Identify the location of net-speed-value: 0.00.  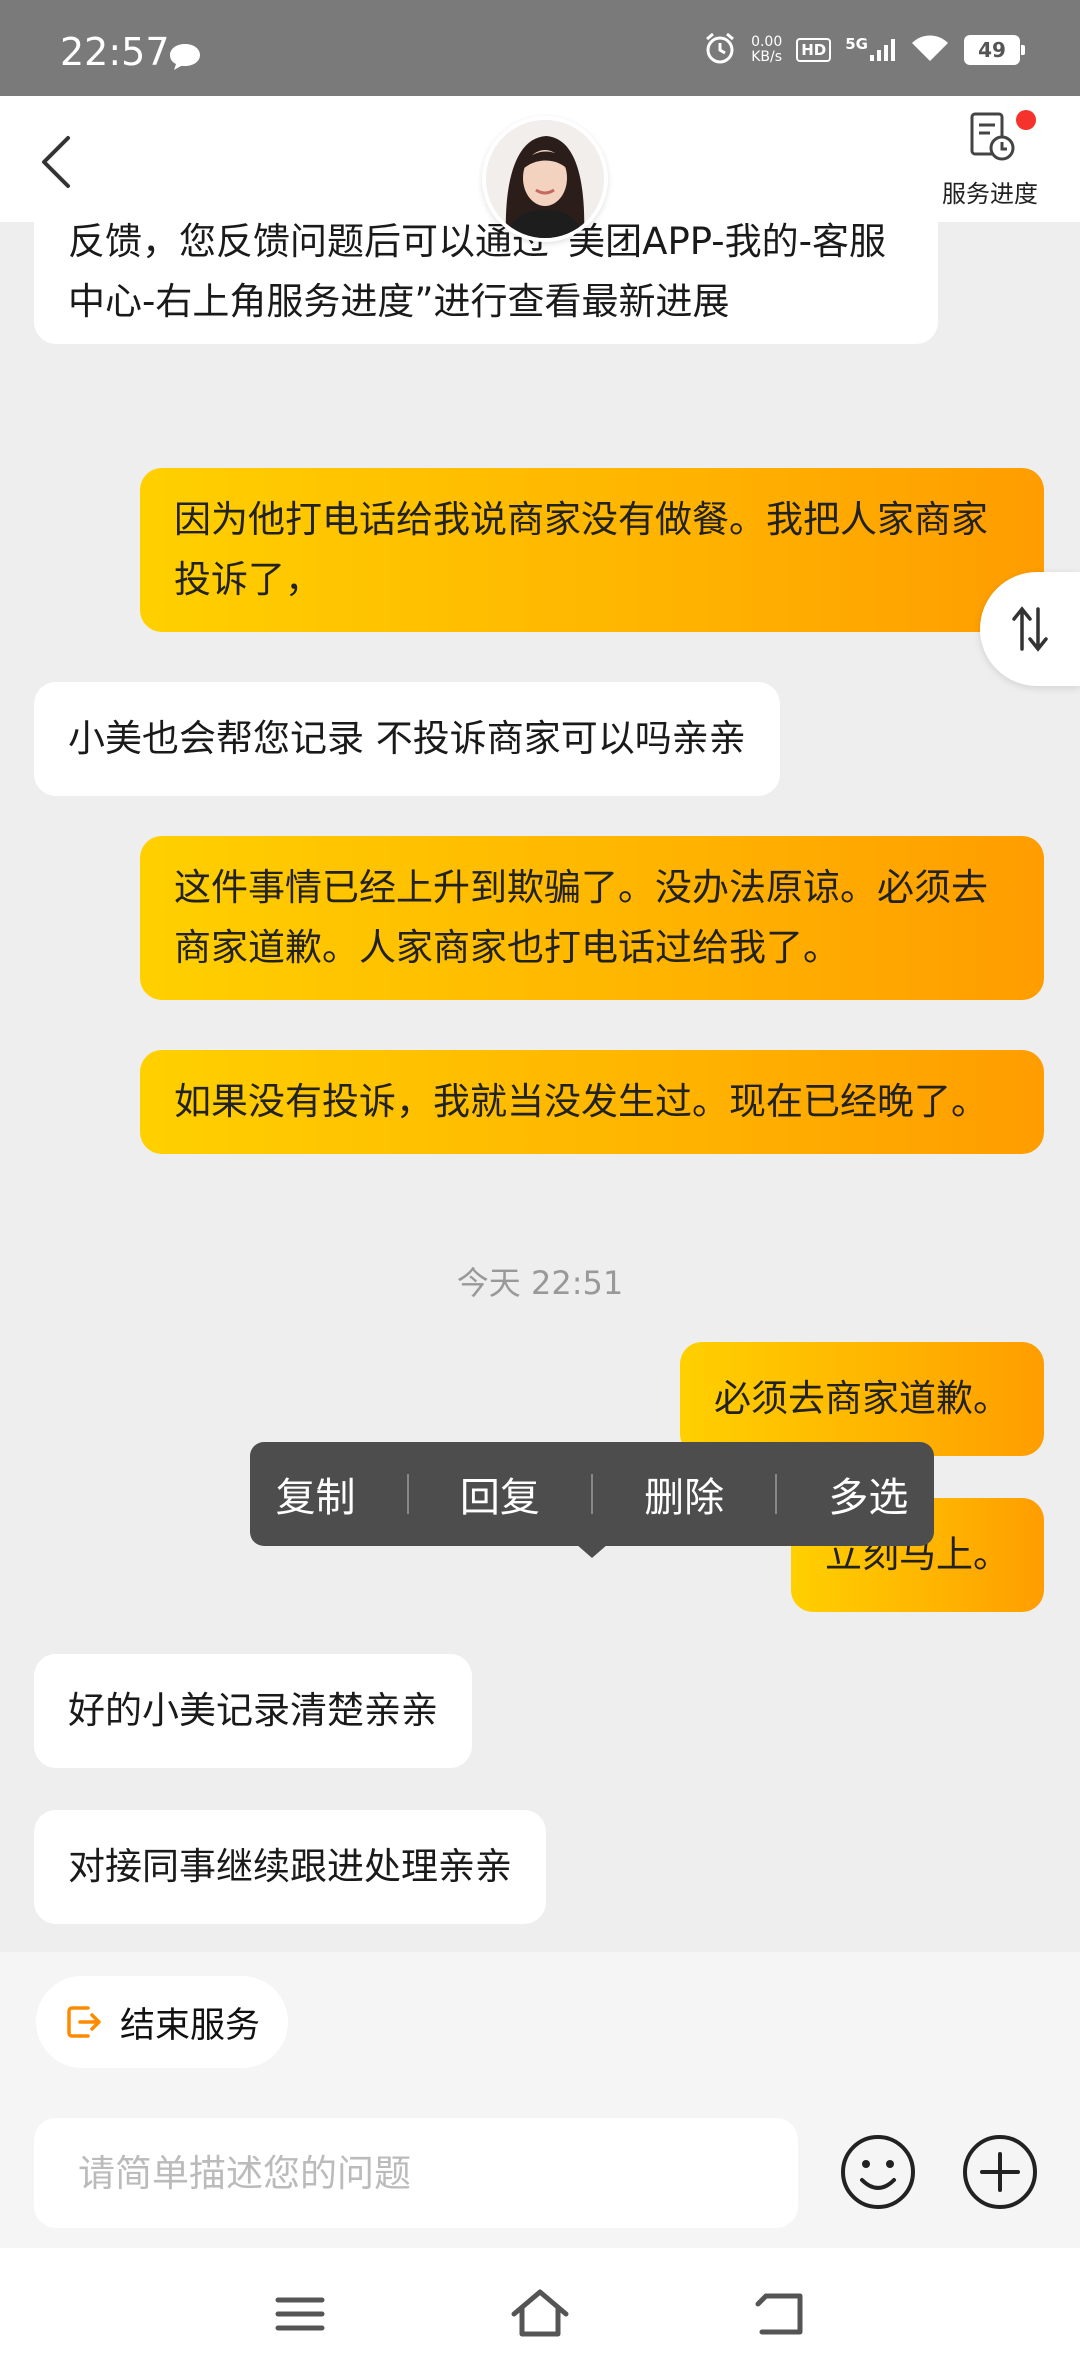
(767, 42).